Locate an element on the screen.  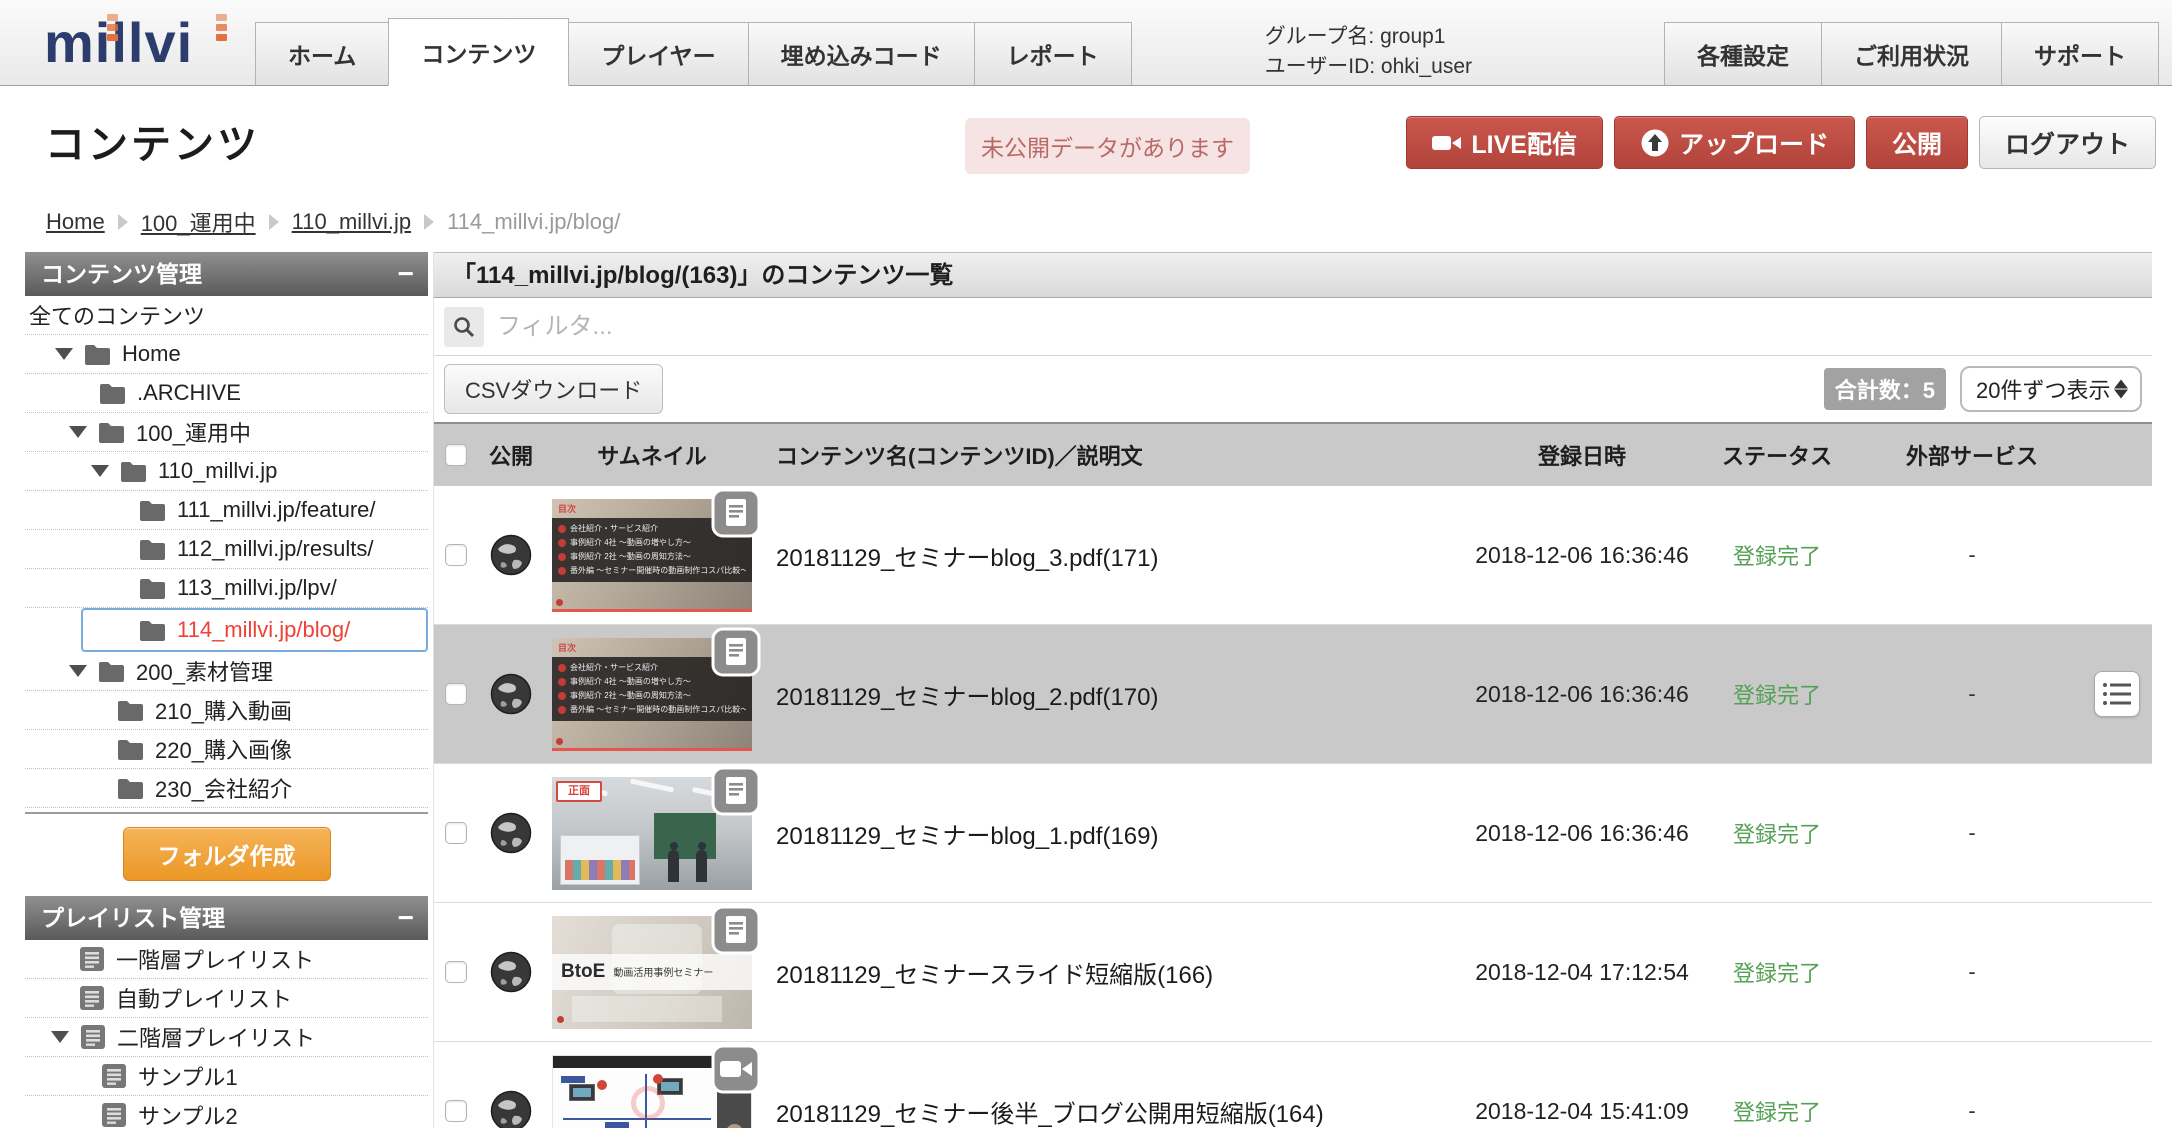
breadcrumb-item: Home is located at coordinates (75, 222).